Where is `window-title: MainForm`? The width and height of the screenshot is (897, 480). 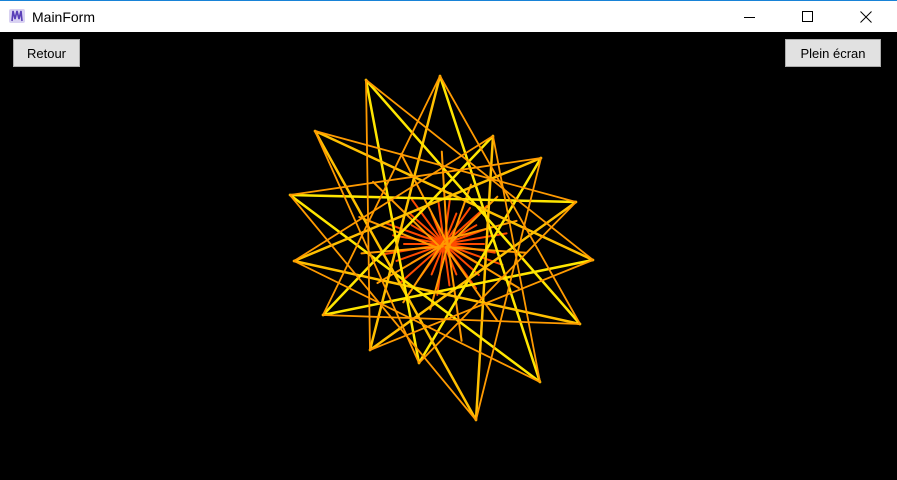 window-title: MainForm is located at coordinates (63, 17).